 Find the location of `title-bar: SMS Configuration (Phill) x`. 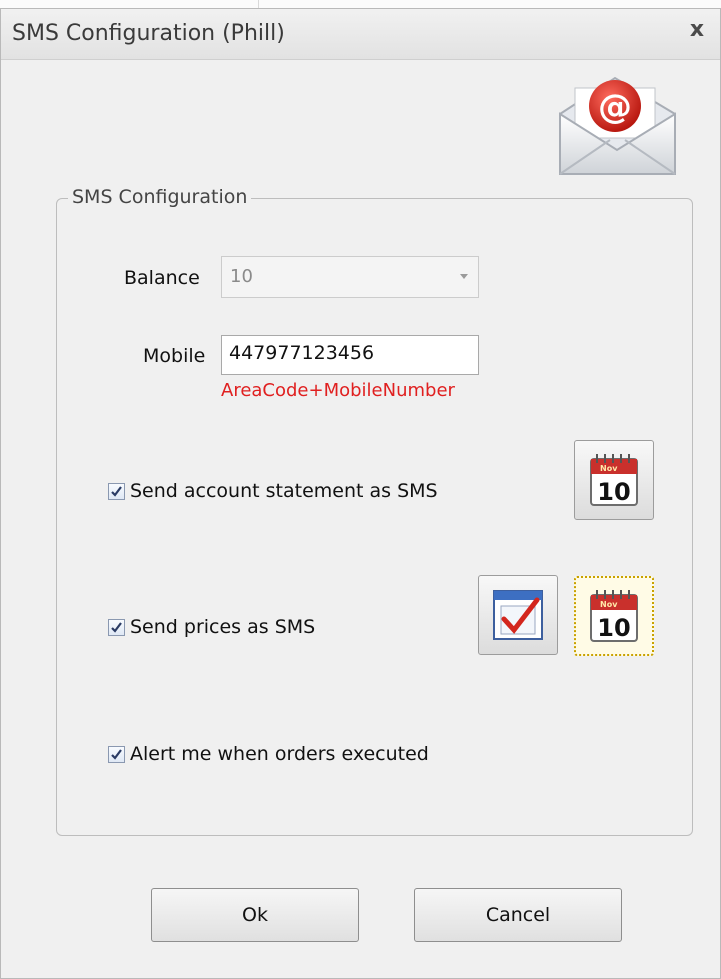

title-bar: SMS Configuration (Phill) x is located at coordinates (360, 34).